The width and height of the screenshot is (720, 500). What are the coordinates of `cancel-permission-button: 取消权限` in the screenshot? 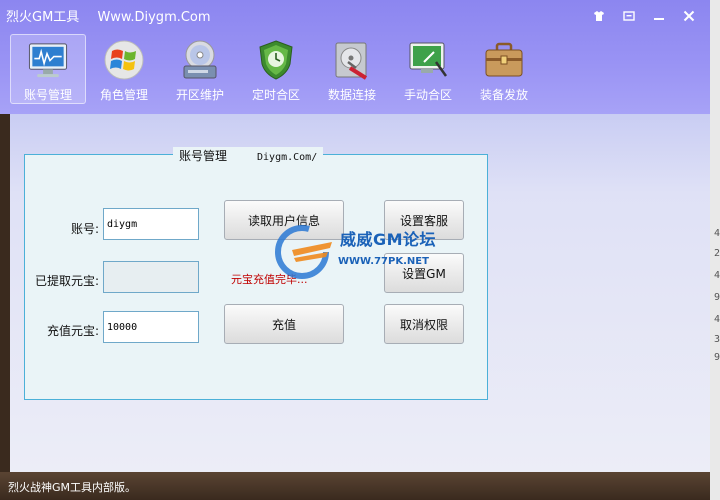 It's located at (424, 324).